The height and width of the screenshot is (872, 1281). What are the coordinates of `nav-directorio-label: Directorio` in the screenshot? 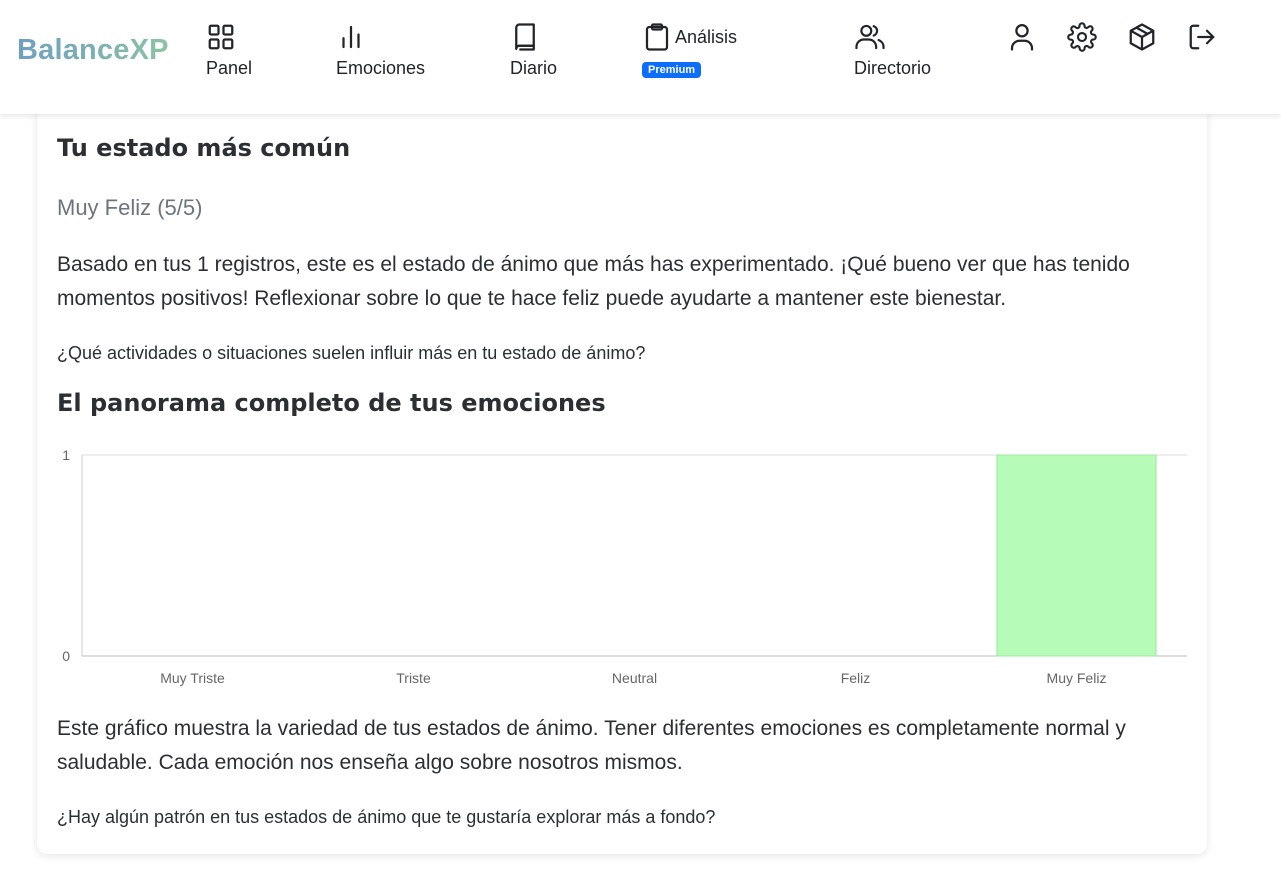 It's located at (893, 68).